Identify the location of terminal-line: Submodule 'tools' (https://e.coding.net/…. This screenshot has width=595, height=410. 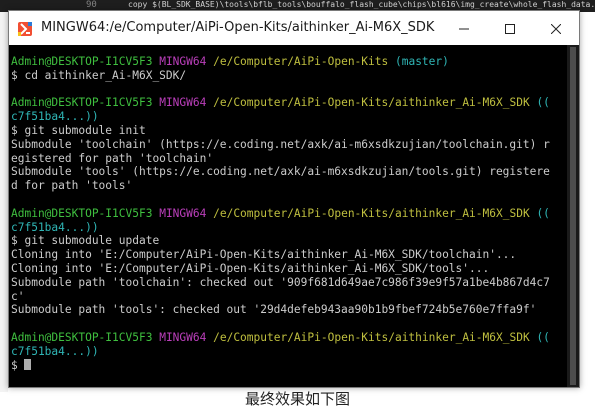
(280, 172).